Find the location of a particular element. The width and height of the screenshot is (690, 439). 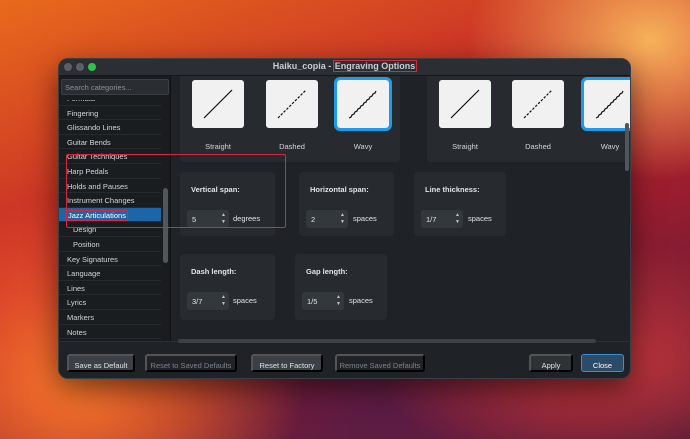

line-thickness-label: Line thickness: is located at coordinates (452, 189).